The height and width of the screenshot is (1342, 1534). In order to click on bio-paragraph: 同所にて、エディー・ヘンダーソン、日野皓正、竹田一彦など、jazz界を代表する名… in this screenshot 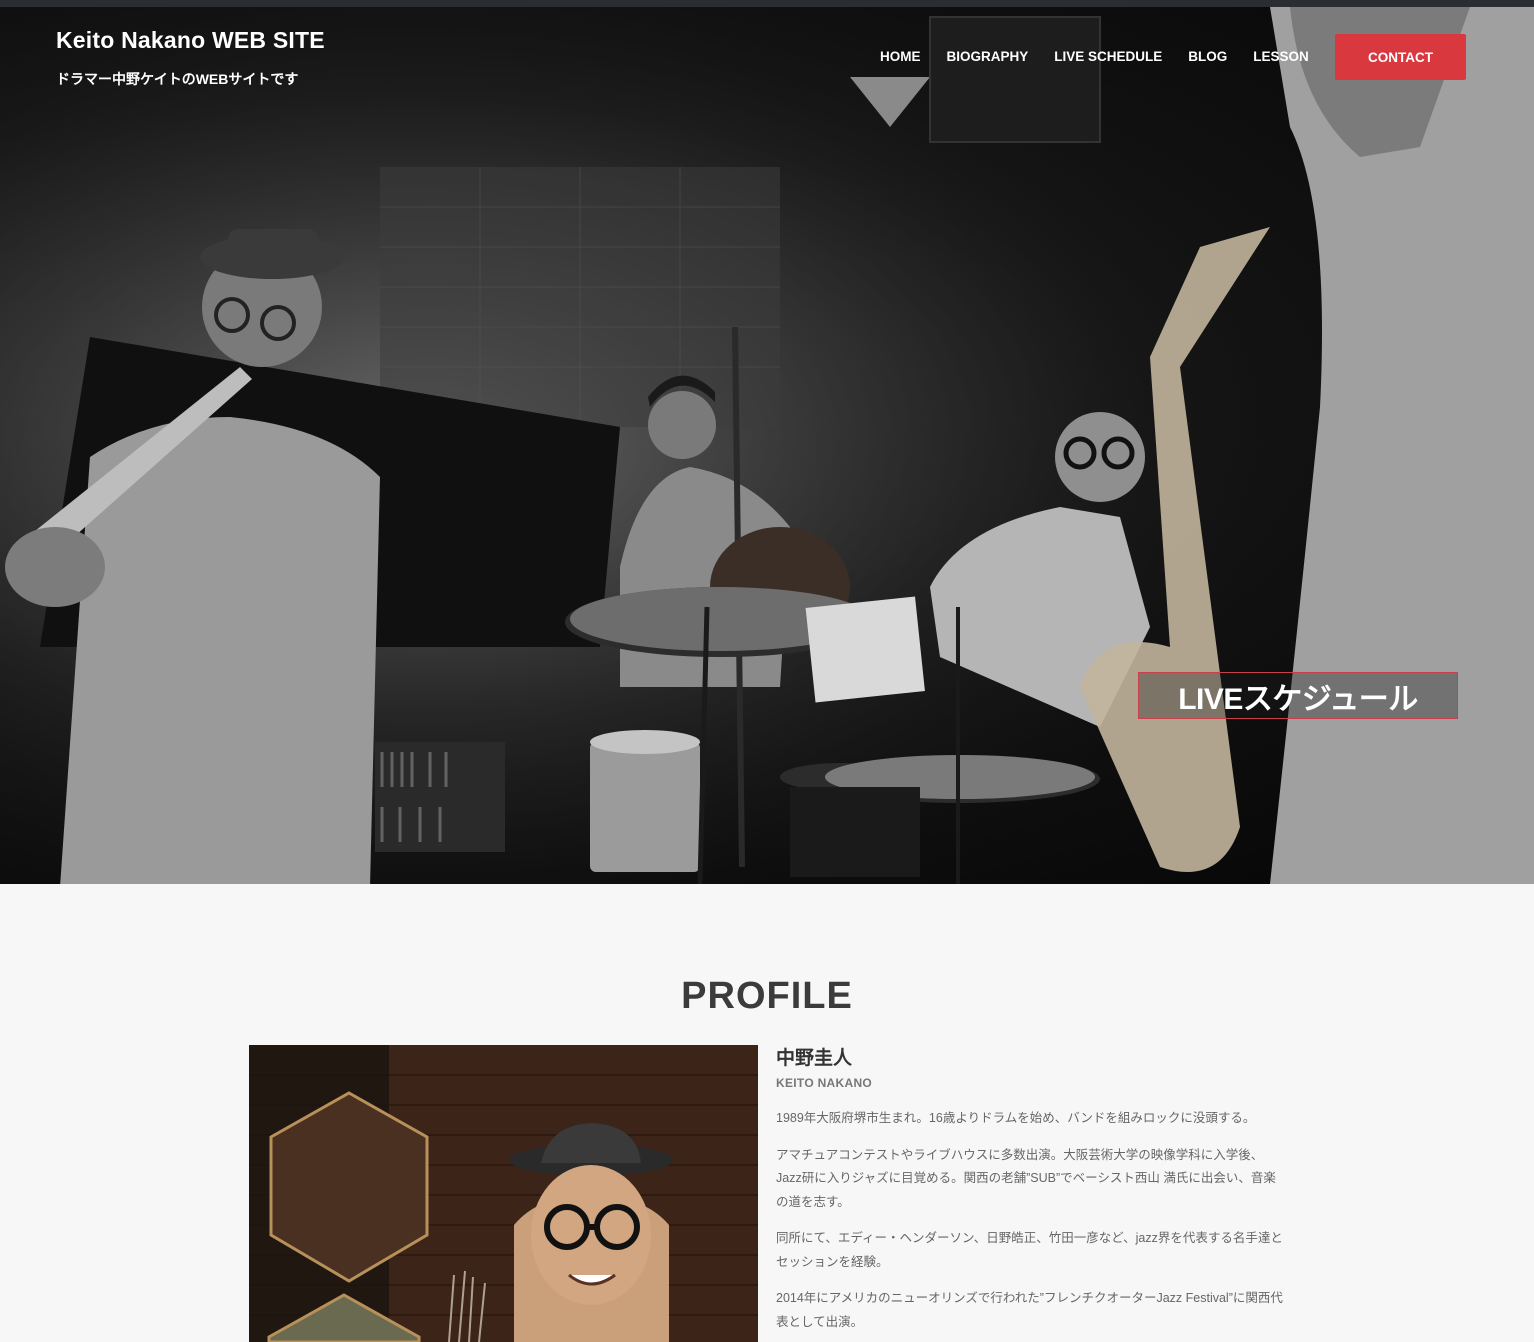, I will do `click(1029, 1250)`.